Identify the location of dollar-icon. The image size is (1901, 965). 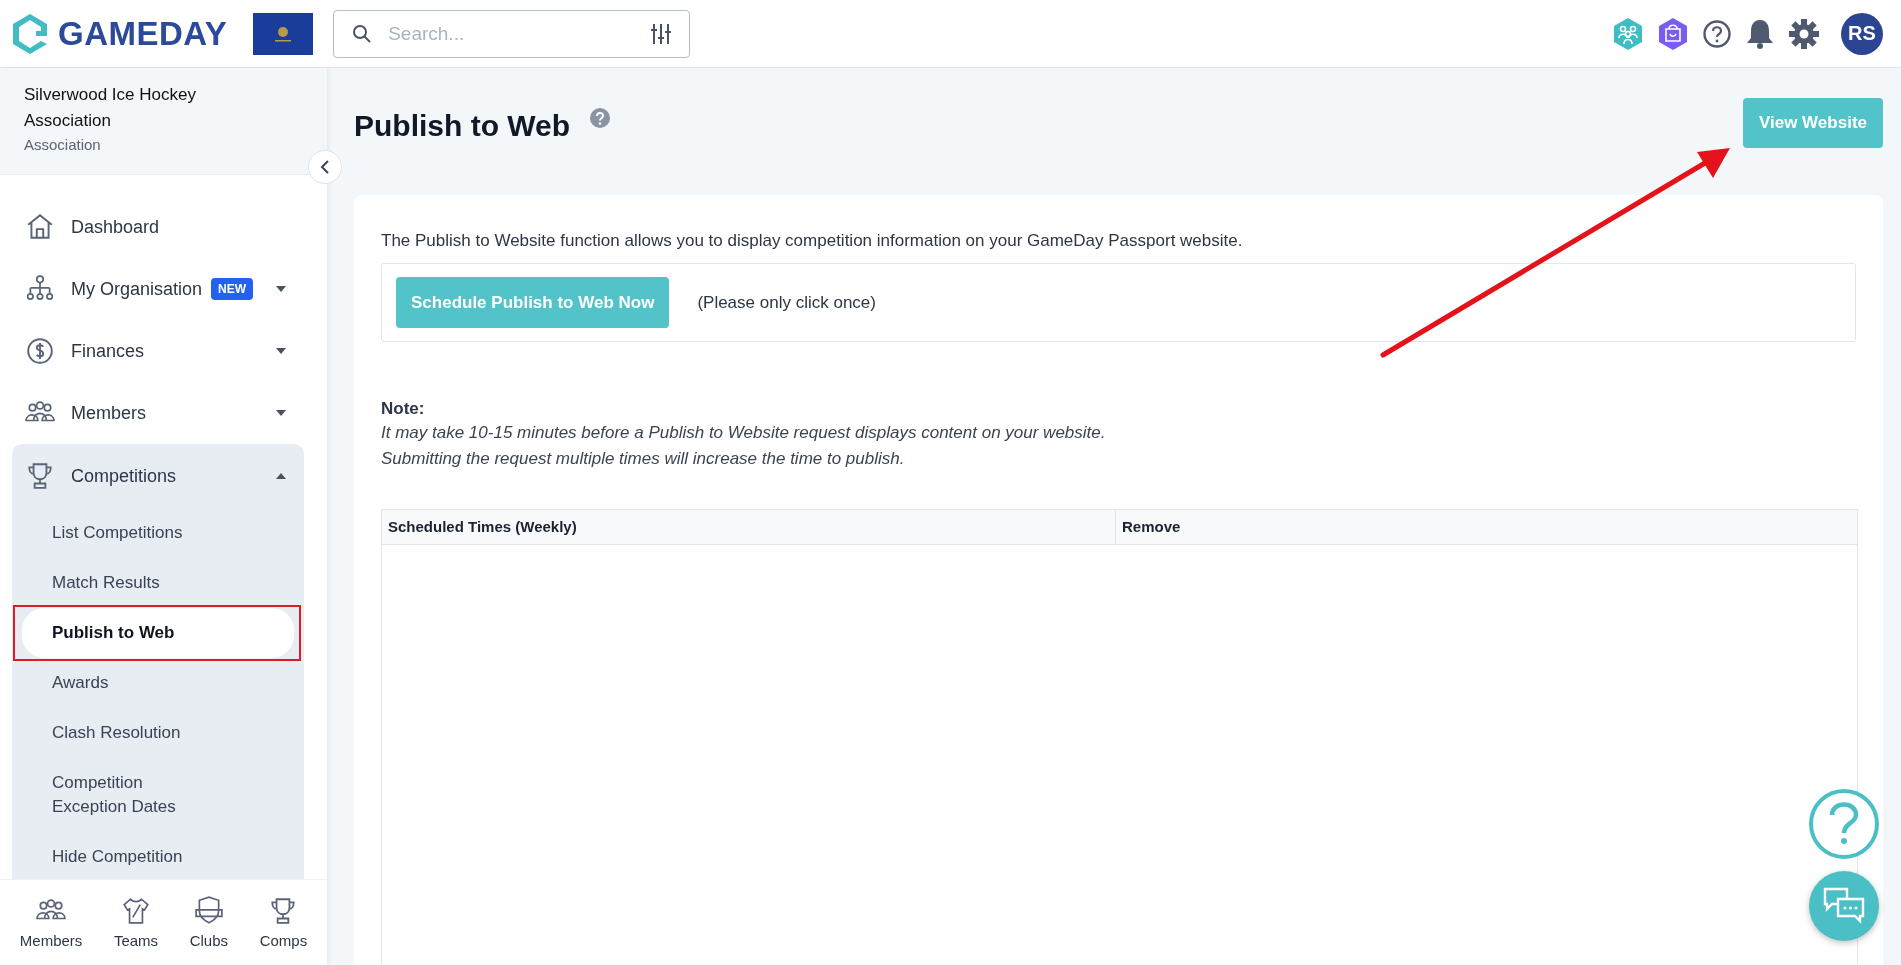
(40, 351).